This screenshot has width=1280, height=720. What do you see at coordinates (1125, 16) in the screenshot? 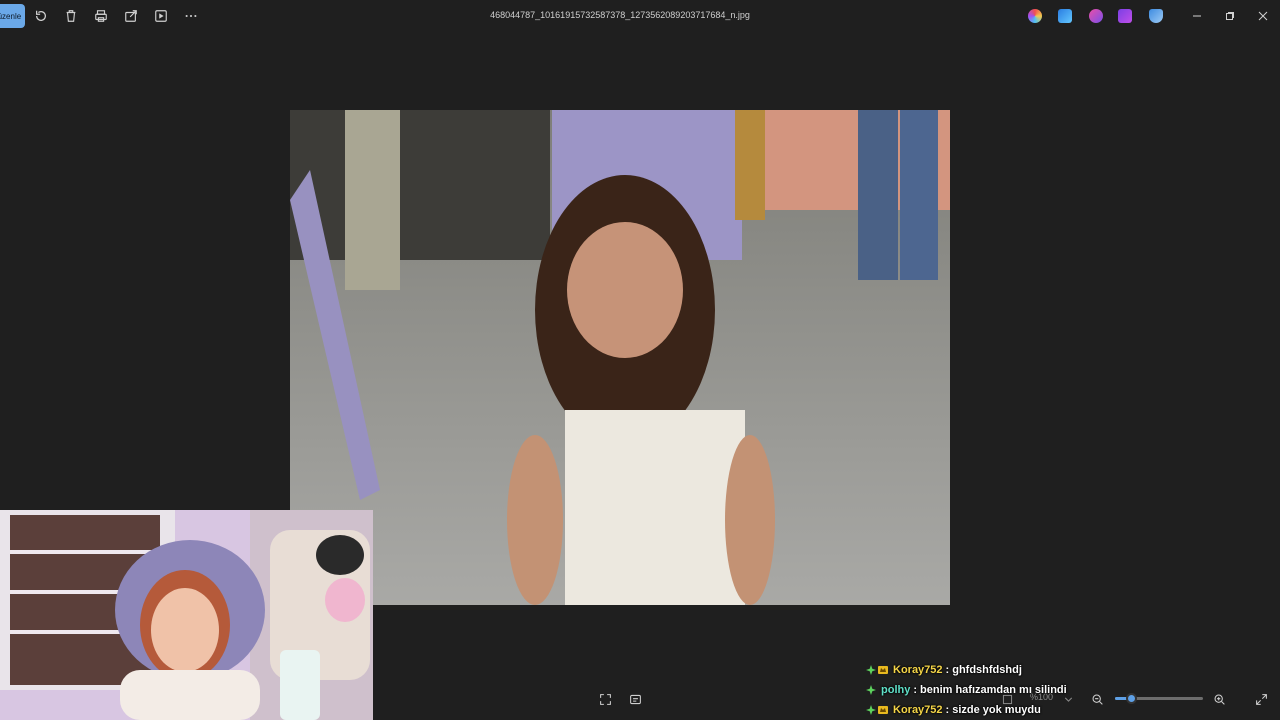
I see `clipchamp-icon` at bounding box center [1125, 16].